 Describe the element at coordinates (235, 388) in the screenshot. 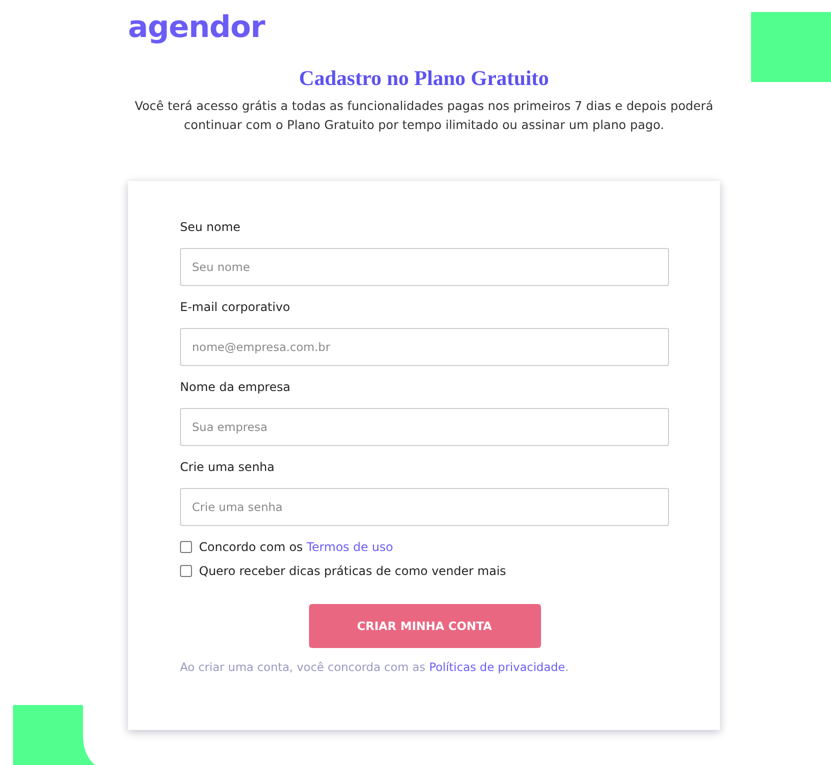

I see `field-label: Nome da empresa` at that location.